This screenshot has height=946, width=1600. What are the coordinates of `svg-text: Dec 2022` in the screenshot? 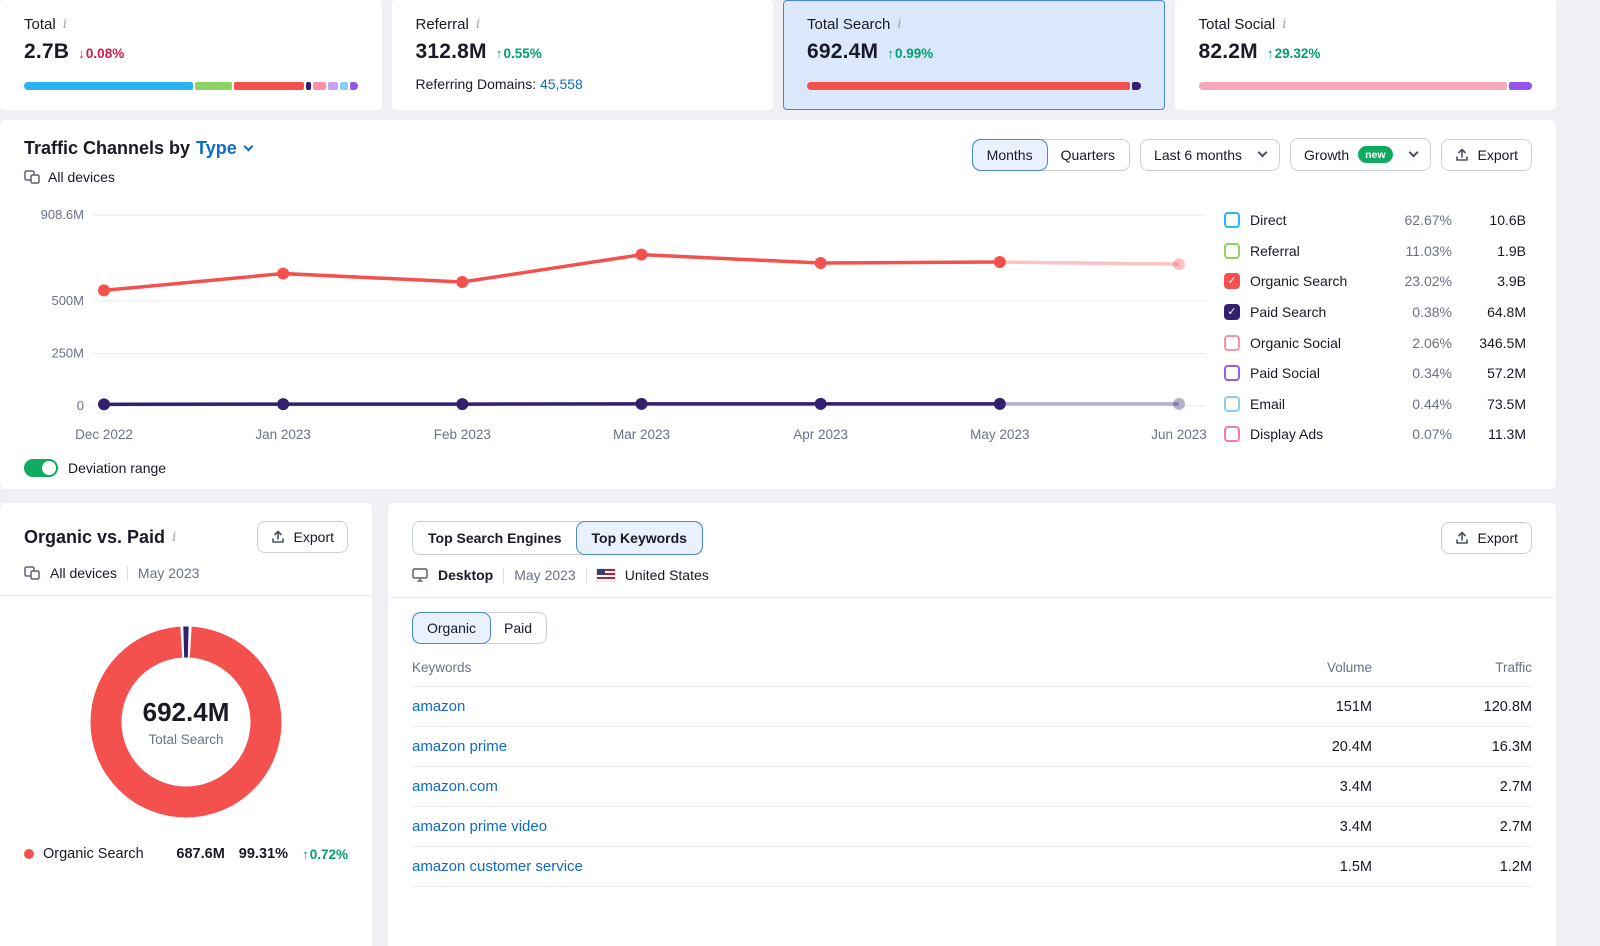 It's located at (104, 434).